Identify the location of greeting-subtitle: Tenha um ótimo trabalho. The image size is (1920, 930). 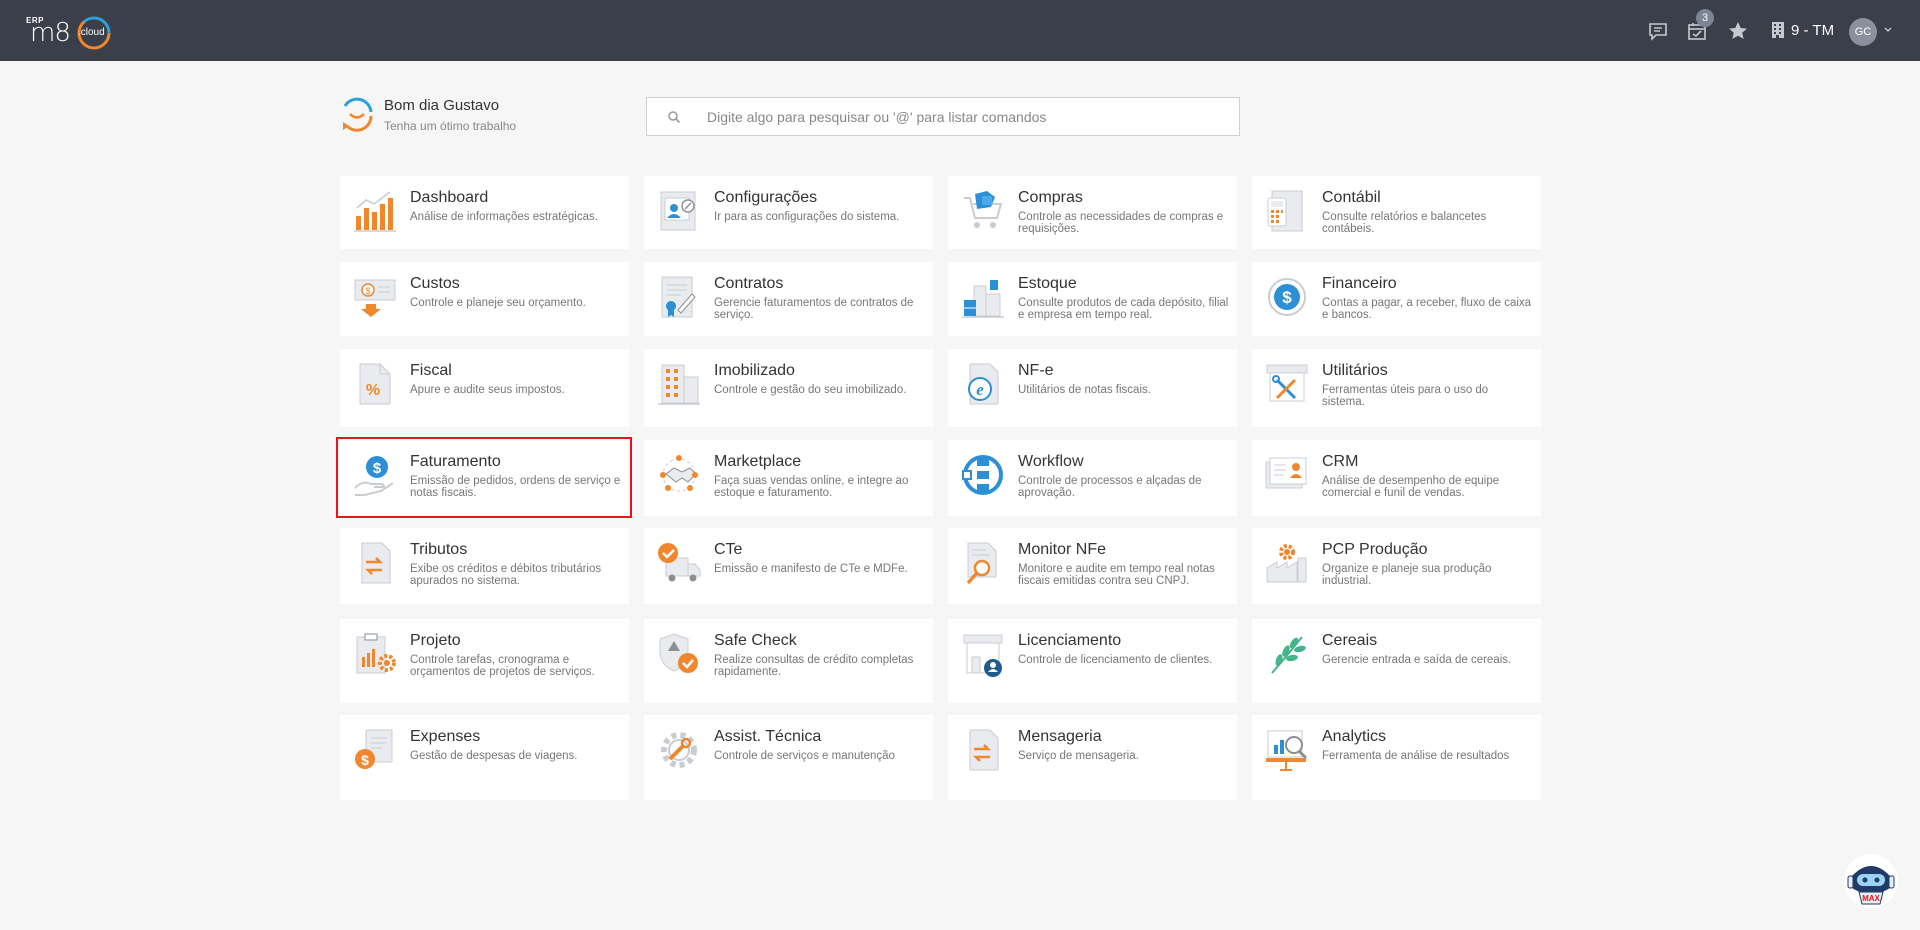
(450, 126).